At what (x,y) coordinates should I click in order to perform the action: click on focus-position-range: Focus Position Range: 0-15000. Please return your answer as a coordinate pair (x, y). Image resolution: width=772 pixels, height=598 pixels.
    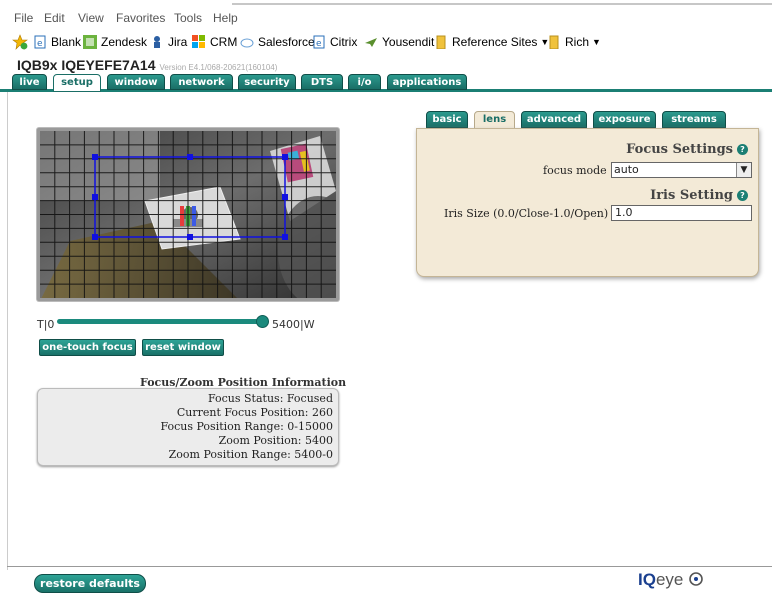
    Looking at the image, I should click on (246, 426).